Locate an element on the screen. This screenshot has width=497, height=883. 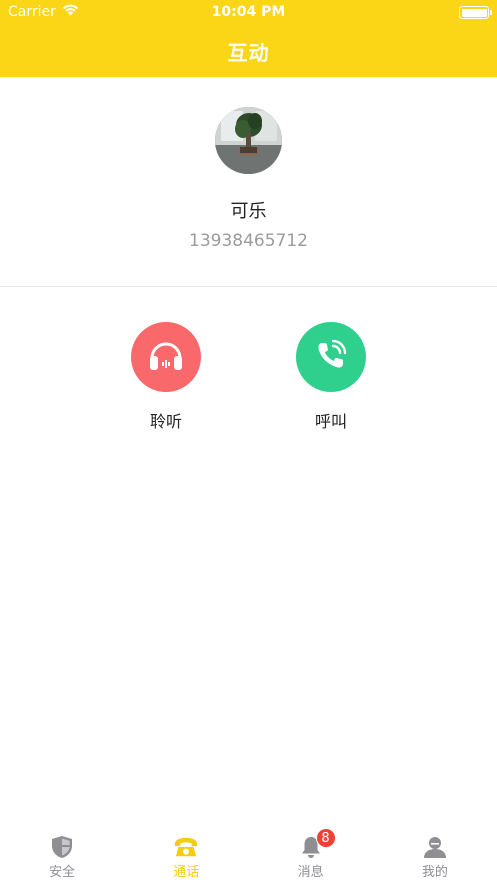
tab-security: 安全 is located at coordinates (62, 858).